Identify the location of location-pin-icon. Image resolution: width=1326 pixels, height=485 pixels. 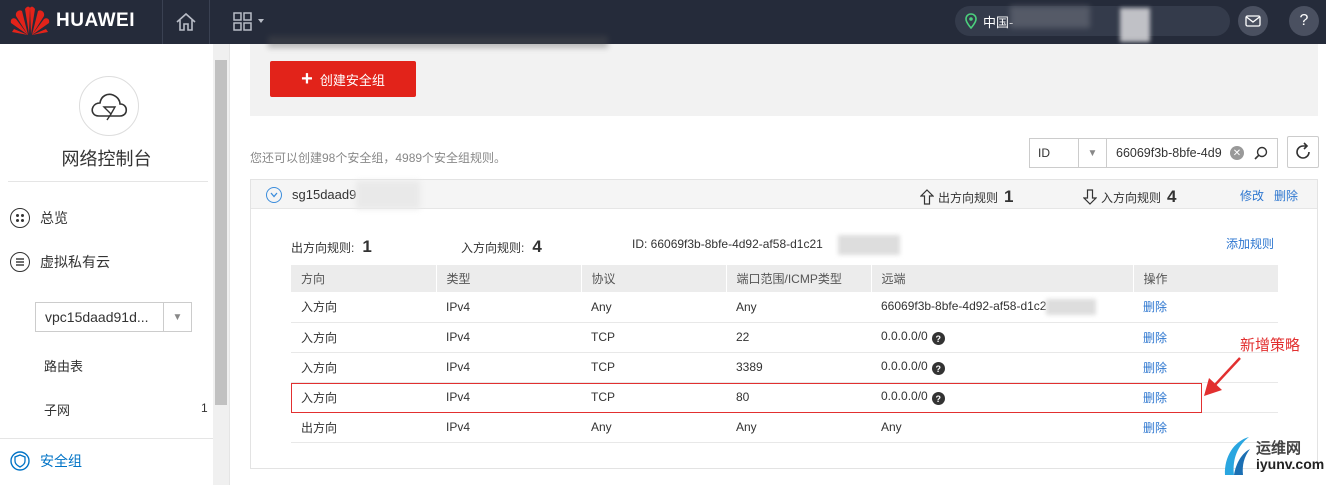
(971, 21).